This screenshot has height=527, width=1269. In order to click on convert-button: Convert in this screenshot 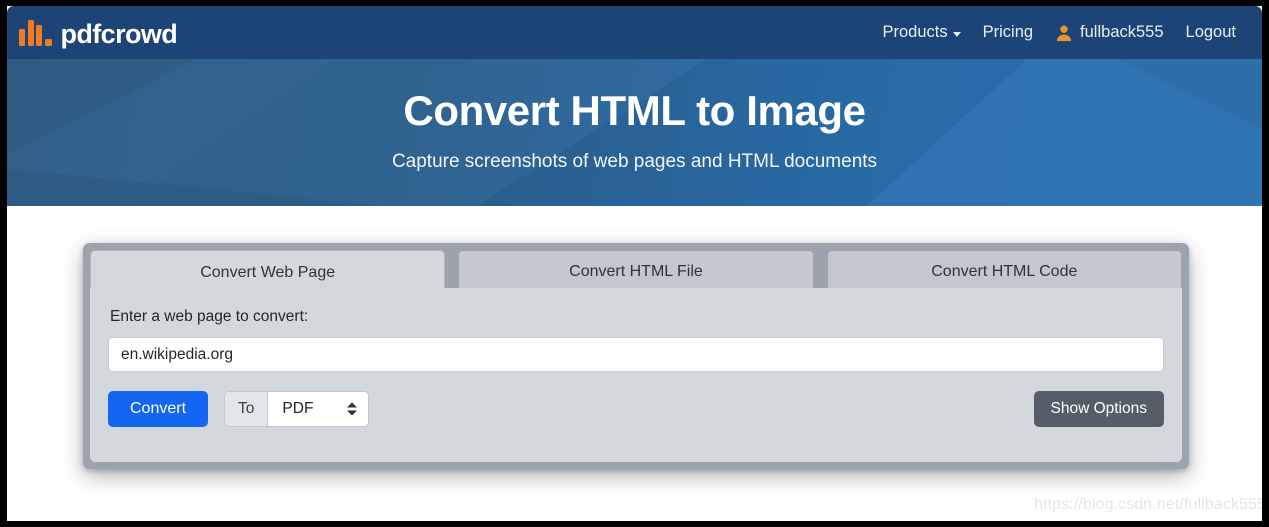, I will do `click(158, 409)`.